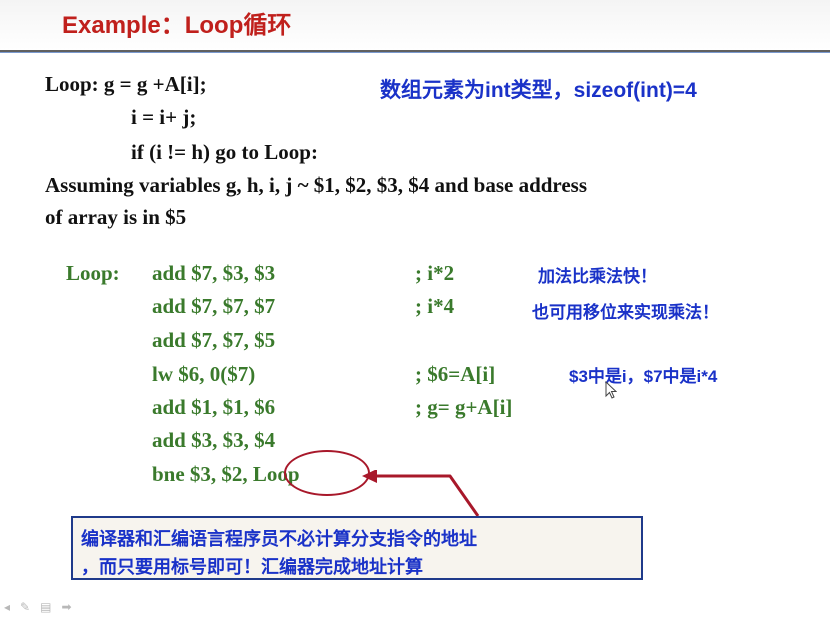 The height and width of the screenshot is (622, 830). What do you see at coordinates (7, 607) in the screenshot?
I see `slideshow-prev-icon: ◂` at bounding box center [7, 607].